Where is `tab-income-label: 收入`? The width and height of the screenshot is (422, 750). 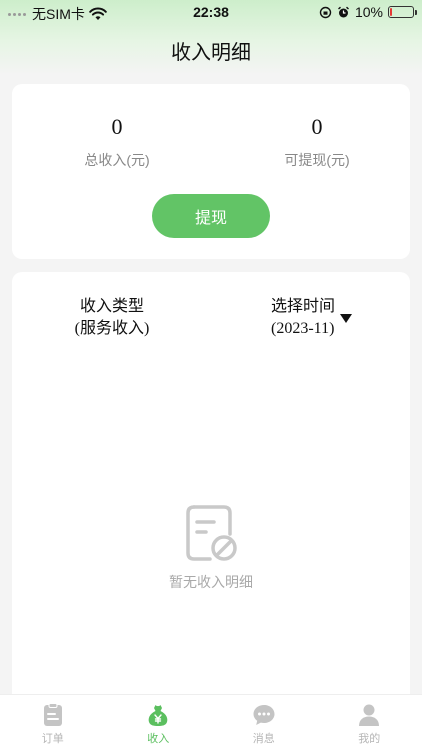 tab-income-label: 收入 is located at coordinates (158, 739).